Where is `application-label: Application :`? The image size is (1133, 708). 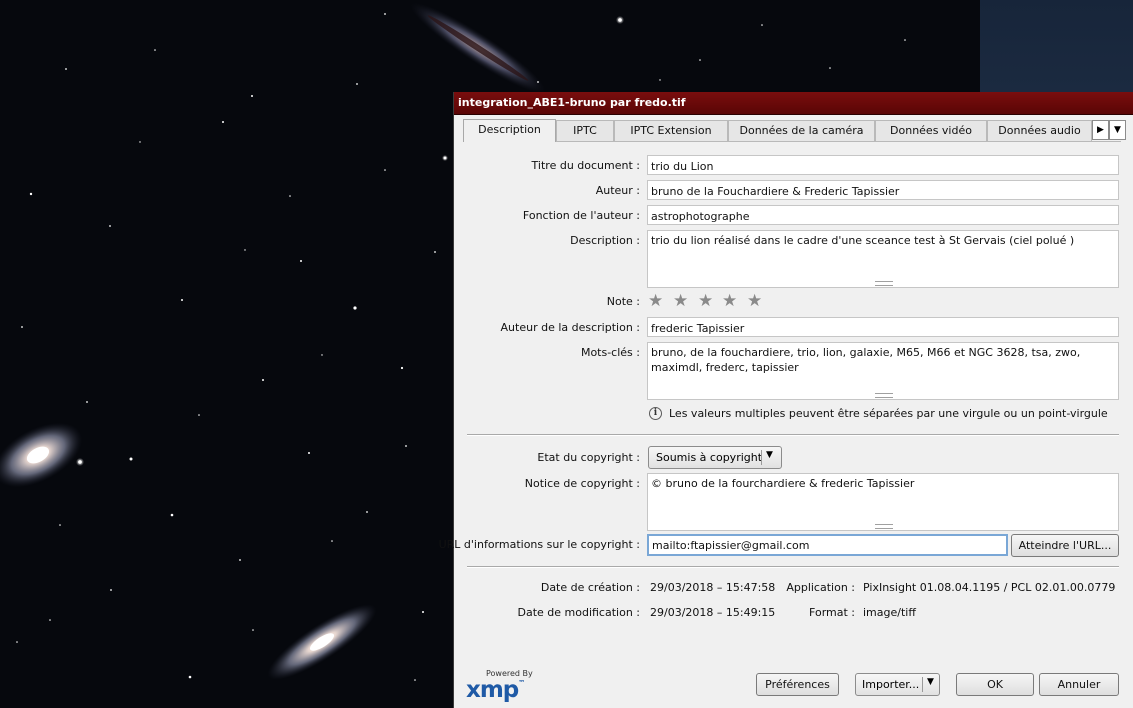
application-label: Application : is located at coordinates (820, 587).